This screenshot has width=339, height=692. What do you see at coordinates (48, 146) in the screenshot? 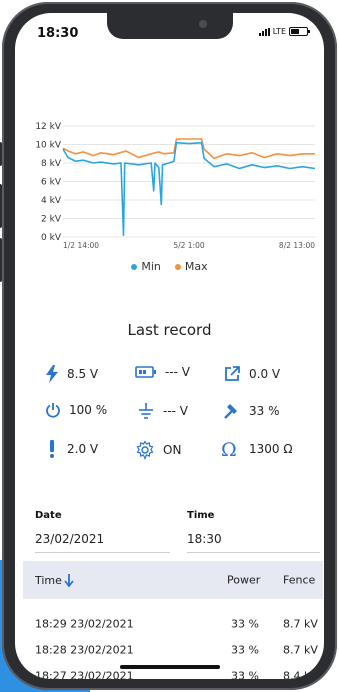
I see `y-tick-label: 10 kV` at bounding box center [48, 146].